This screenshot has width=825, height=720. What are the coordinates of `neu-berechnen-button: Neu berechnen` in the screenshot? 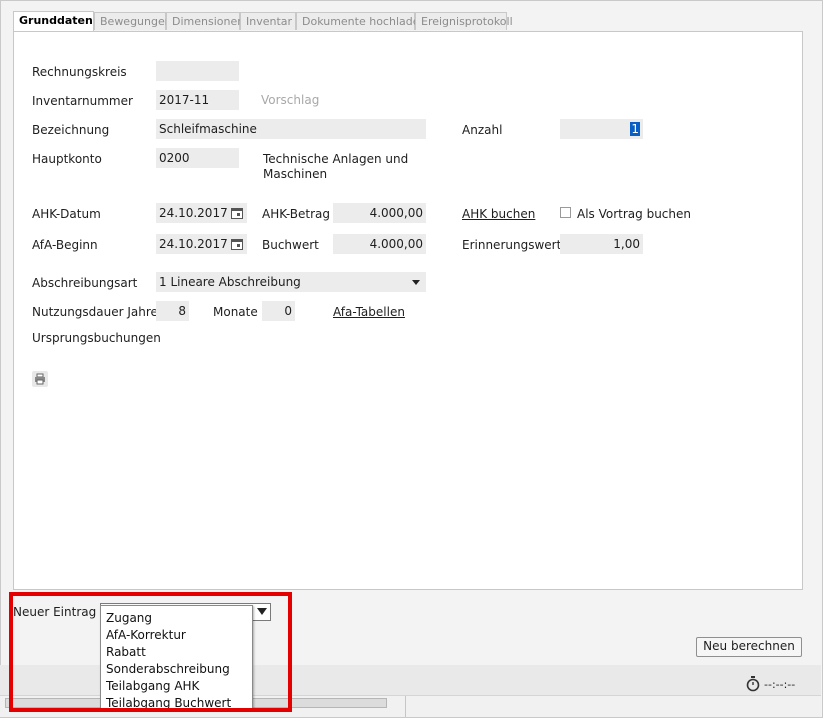 It's located at (749, 647).